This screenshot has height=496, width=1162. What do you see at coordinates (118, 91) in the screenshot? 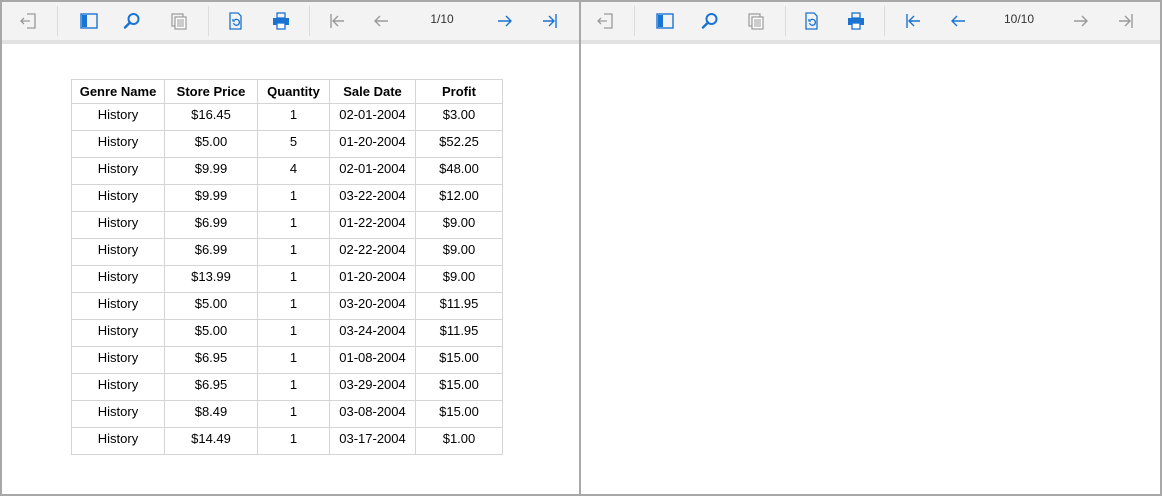
I see `column-header-genre-name: Genre Name` at bounding box center [118, 91].